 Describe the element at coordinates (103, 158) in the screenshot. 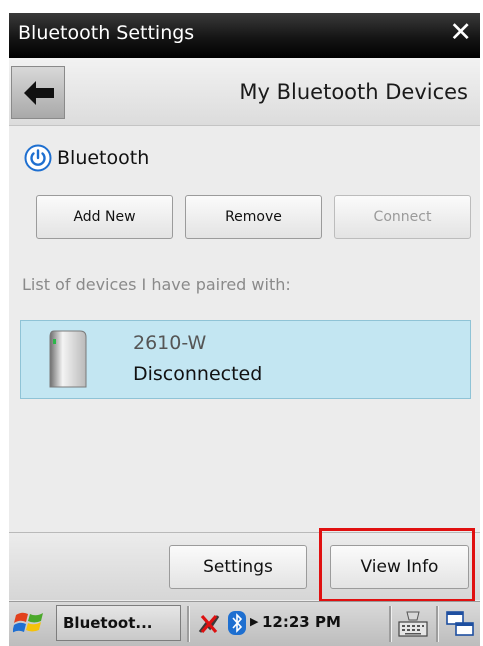

I see `bluetooth-label: Bluetooth` at that location.